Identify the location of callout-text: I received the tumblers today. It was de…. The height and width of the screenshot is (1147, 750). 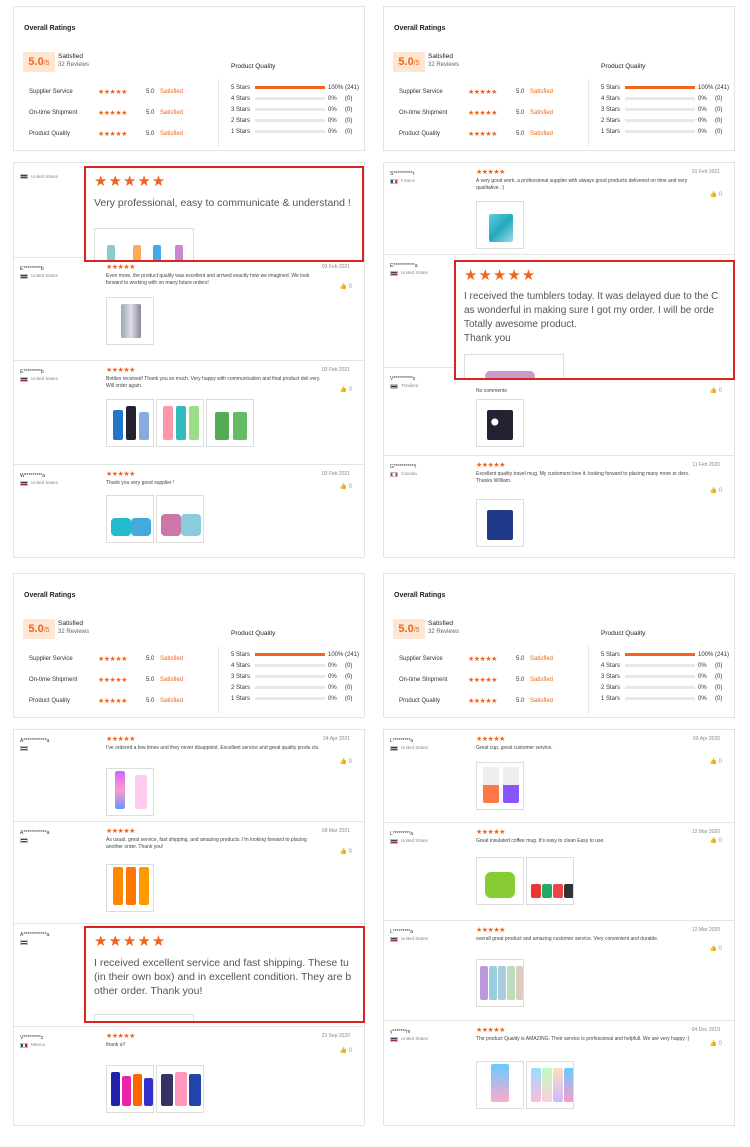
(591, 317).